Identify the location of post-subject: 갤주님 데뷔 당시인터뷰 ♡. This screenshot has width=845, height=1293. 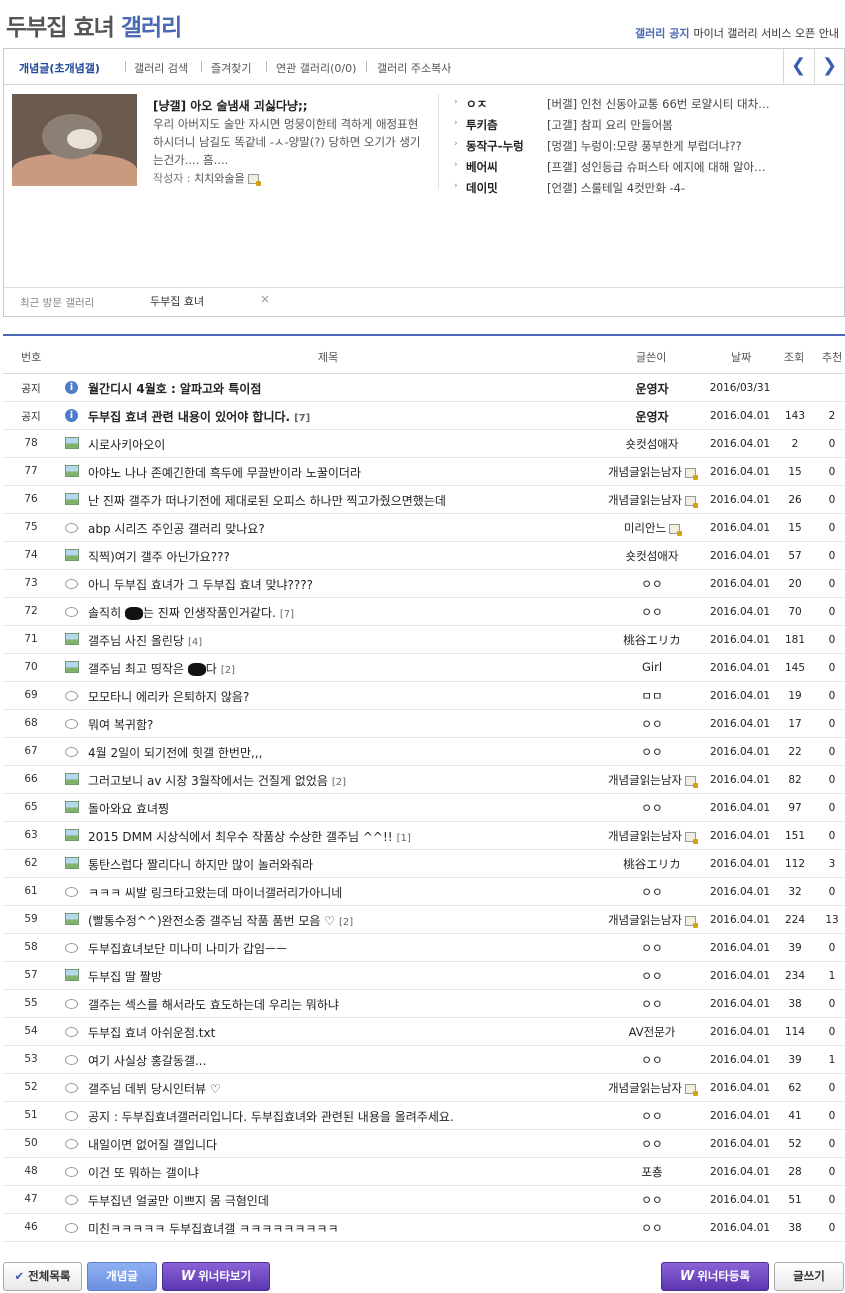
(154, 1088).